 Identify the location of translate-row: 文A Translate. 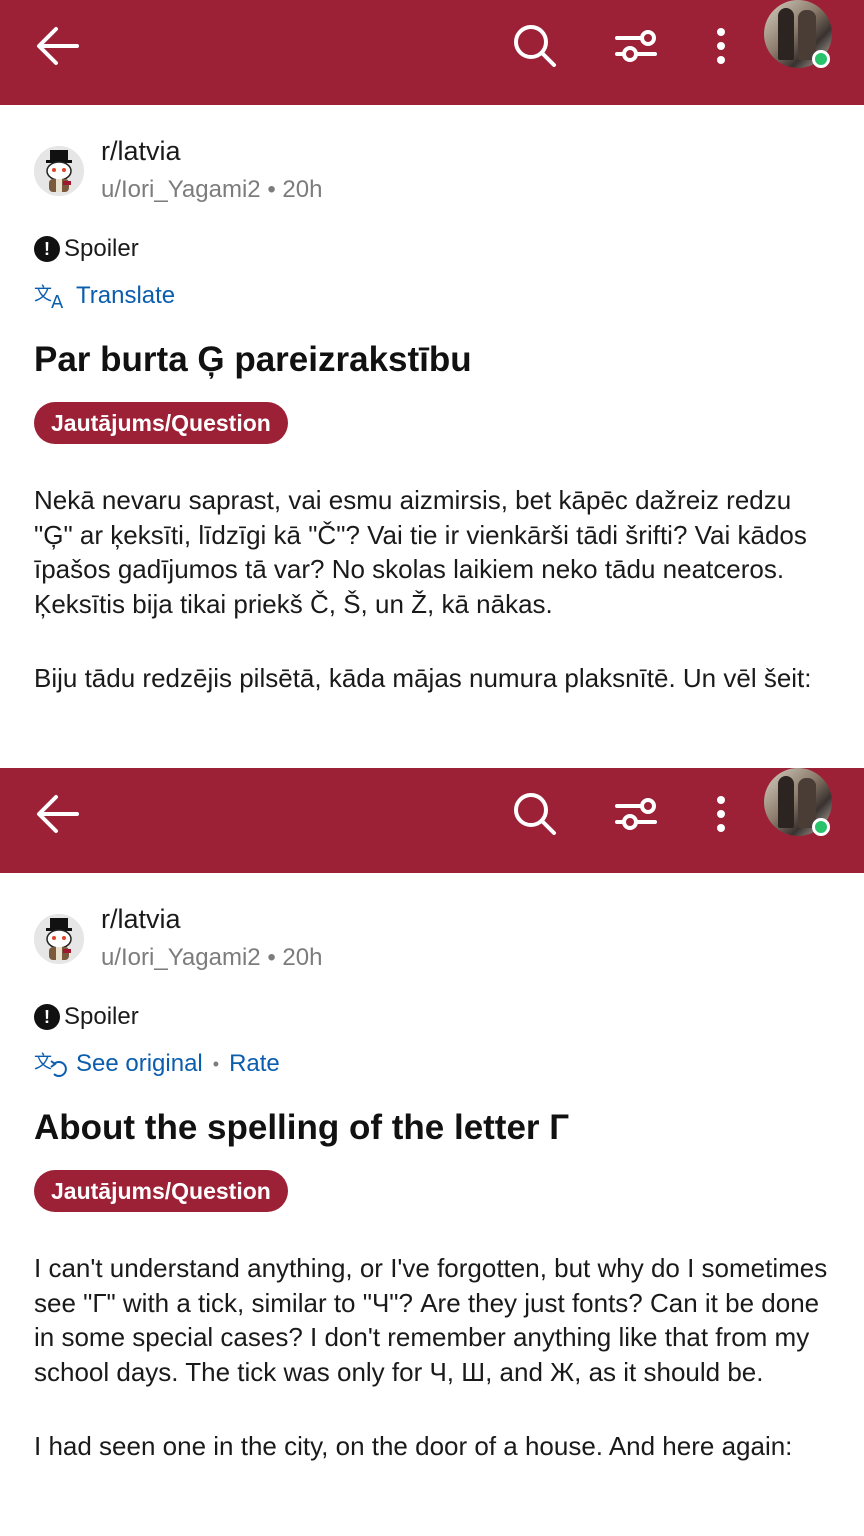
(104, 296).